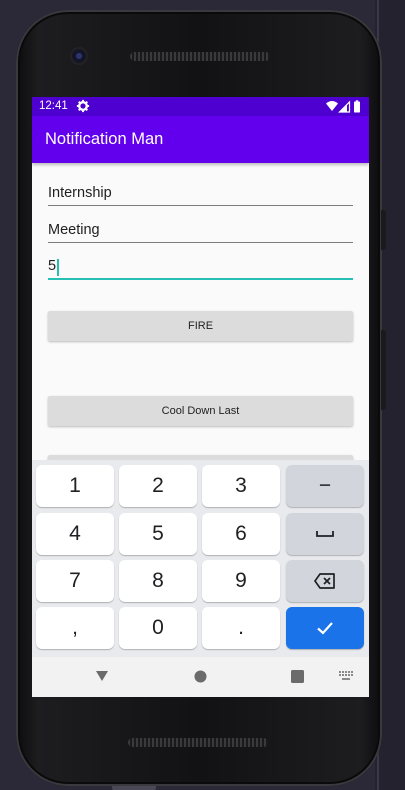  Describe the element at coordinates (75, 534) in the screenshot. I see `key-4: 4` at that location.